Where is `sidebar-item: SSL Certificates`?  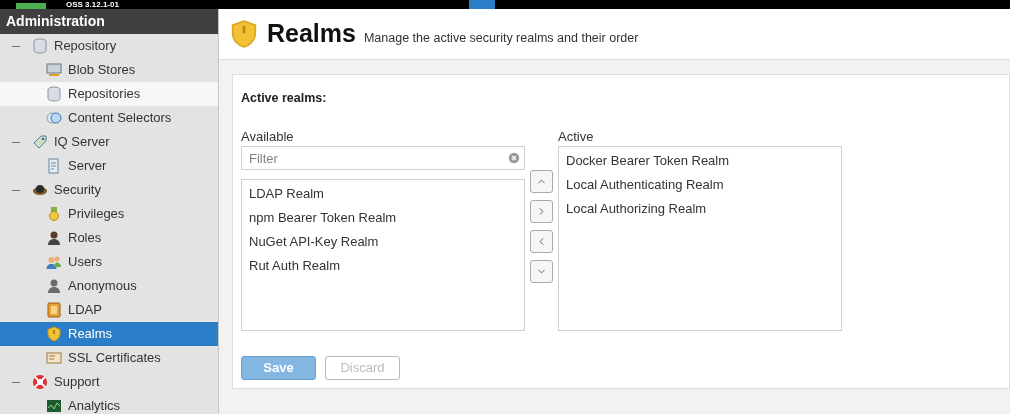 sidebar-item: SSL Certificates is located at coordinates (109, 358).